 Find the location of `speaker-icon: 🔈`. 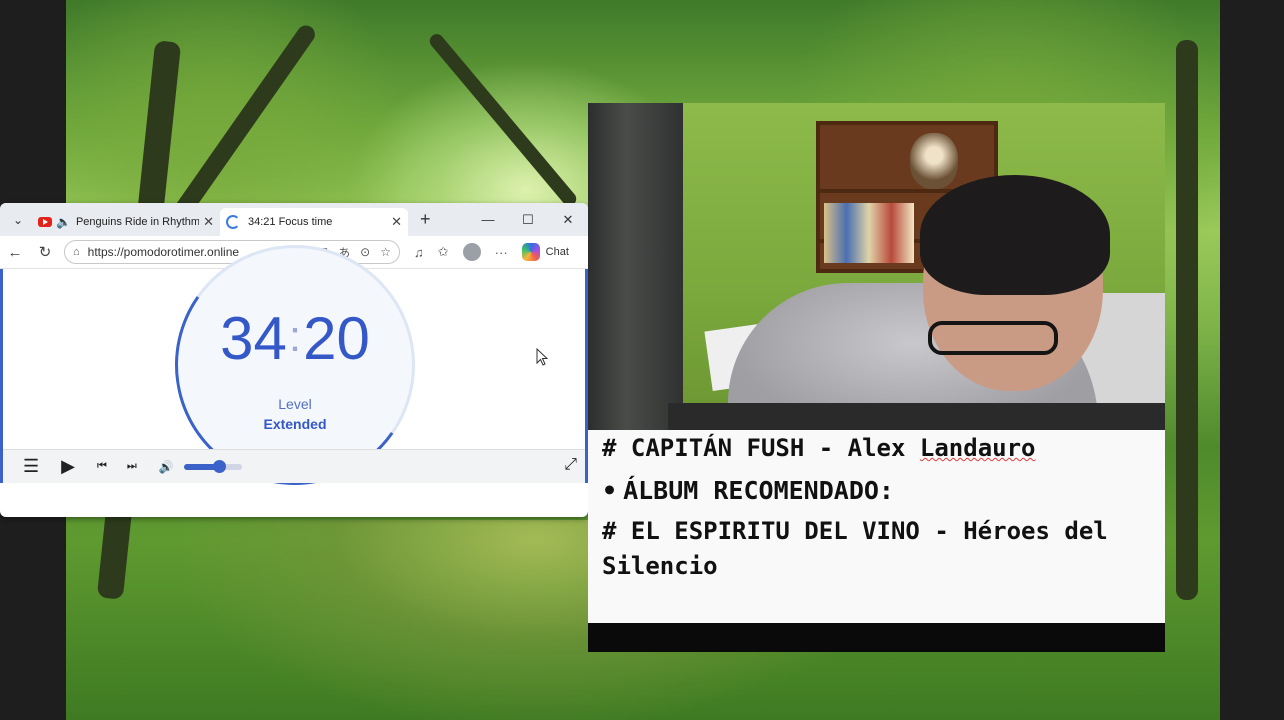

speaker-icon: 🔈 is located at coordinates (63, 222).